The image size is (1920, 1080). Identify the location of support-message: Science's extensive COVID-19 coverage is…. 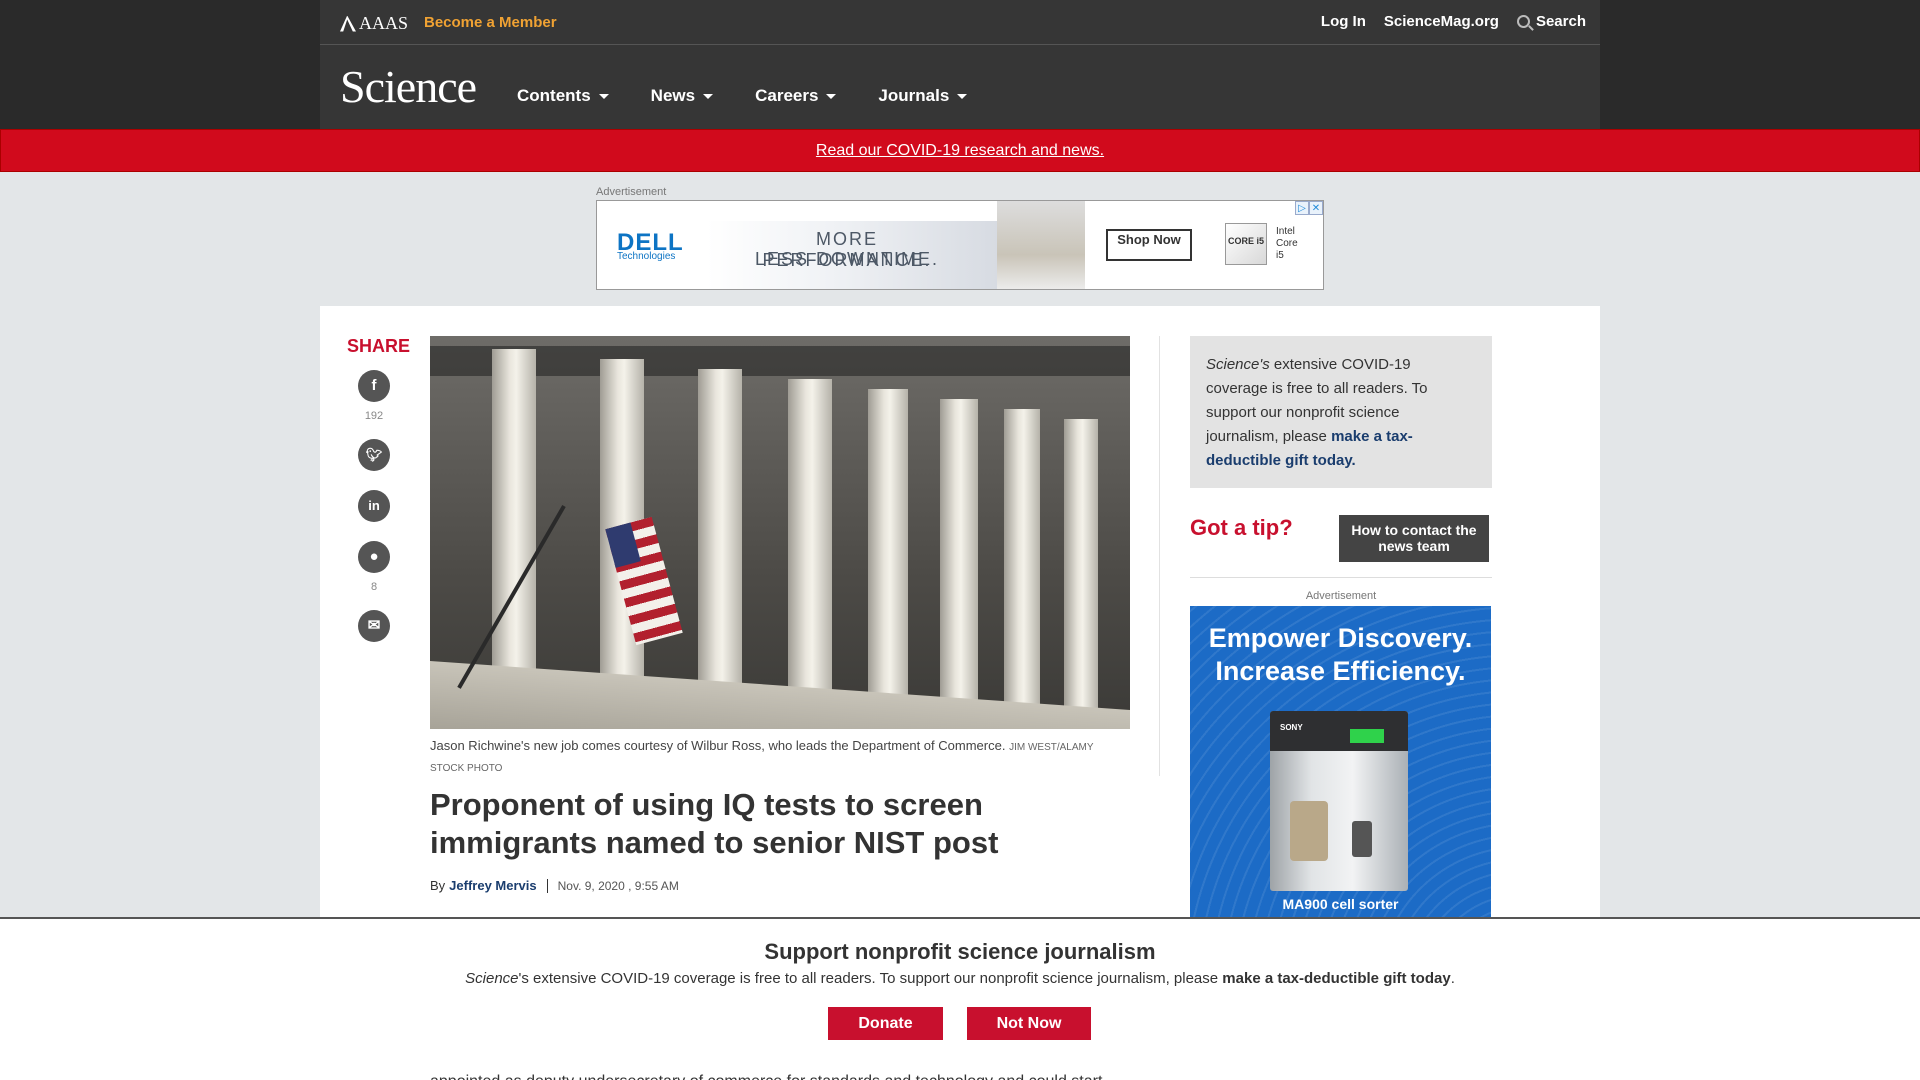
(960, 978).